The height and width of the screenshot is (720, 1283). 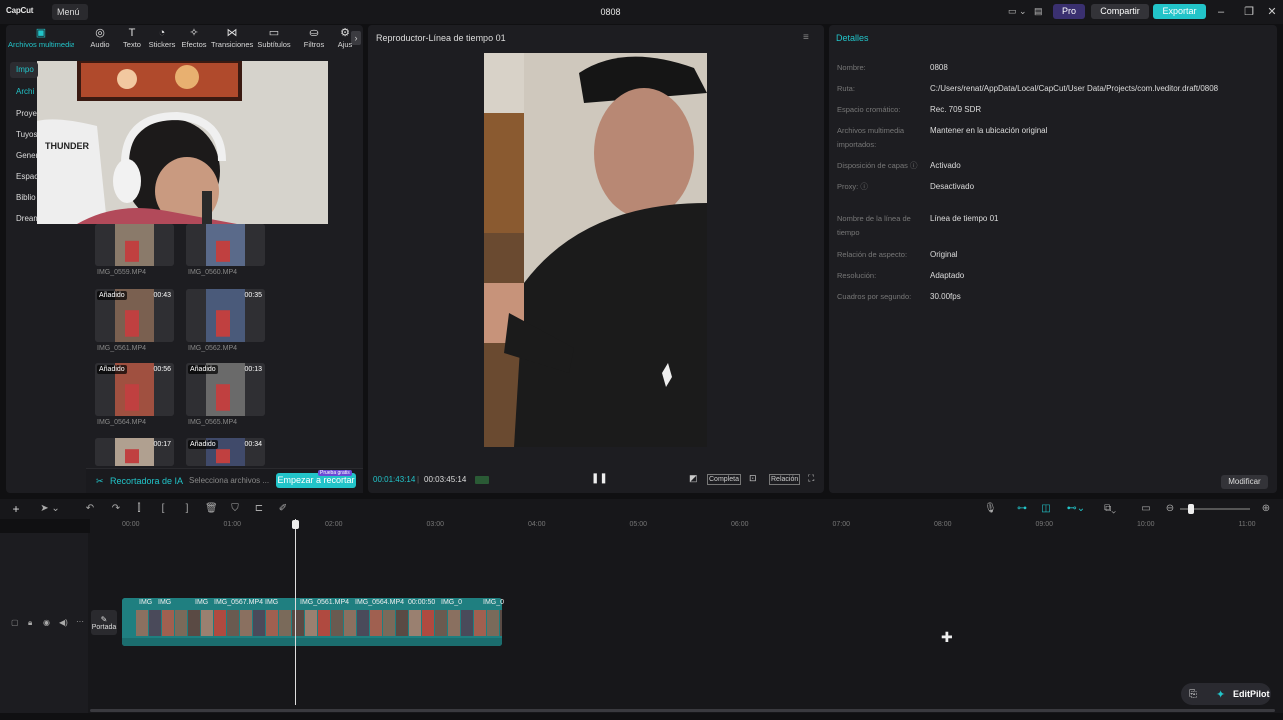 I want to click on media-thumb: Añadido 00:56, so click(x=134, y=389).